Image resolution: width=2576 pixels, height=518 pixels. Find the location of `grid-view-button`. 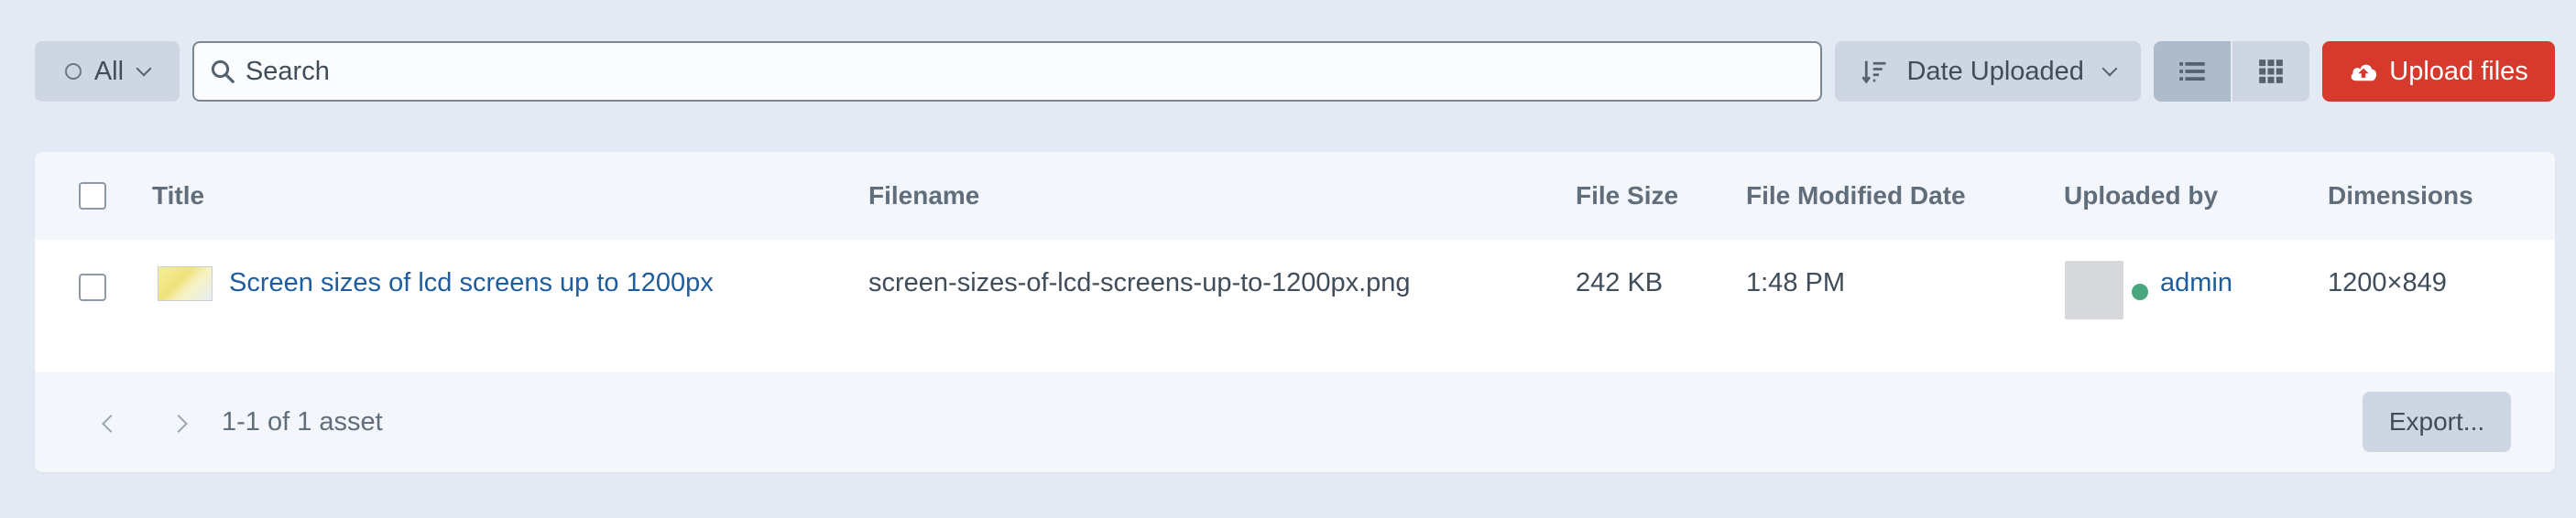

grid-view-button is located at coordinates (2271, 71).